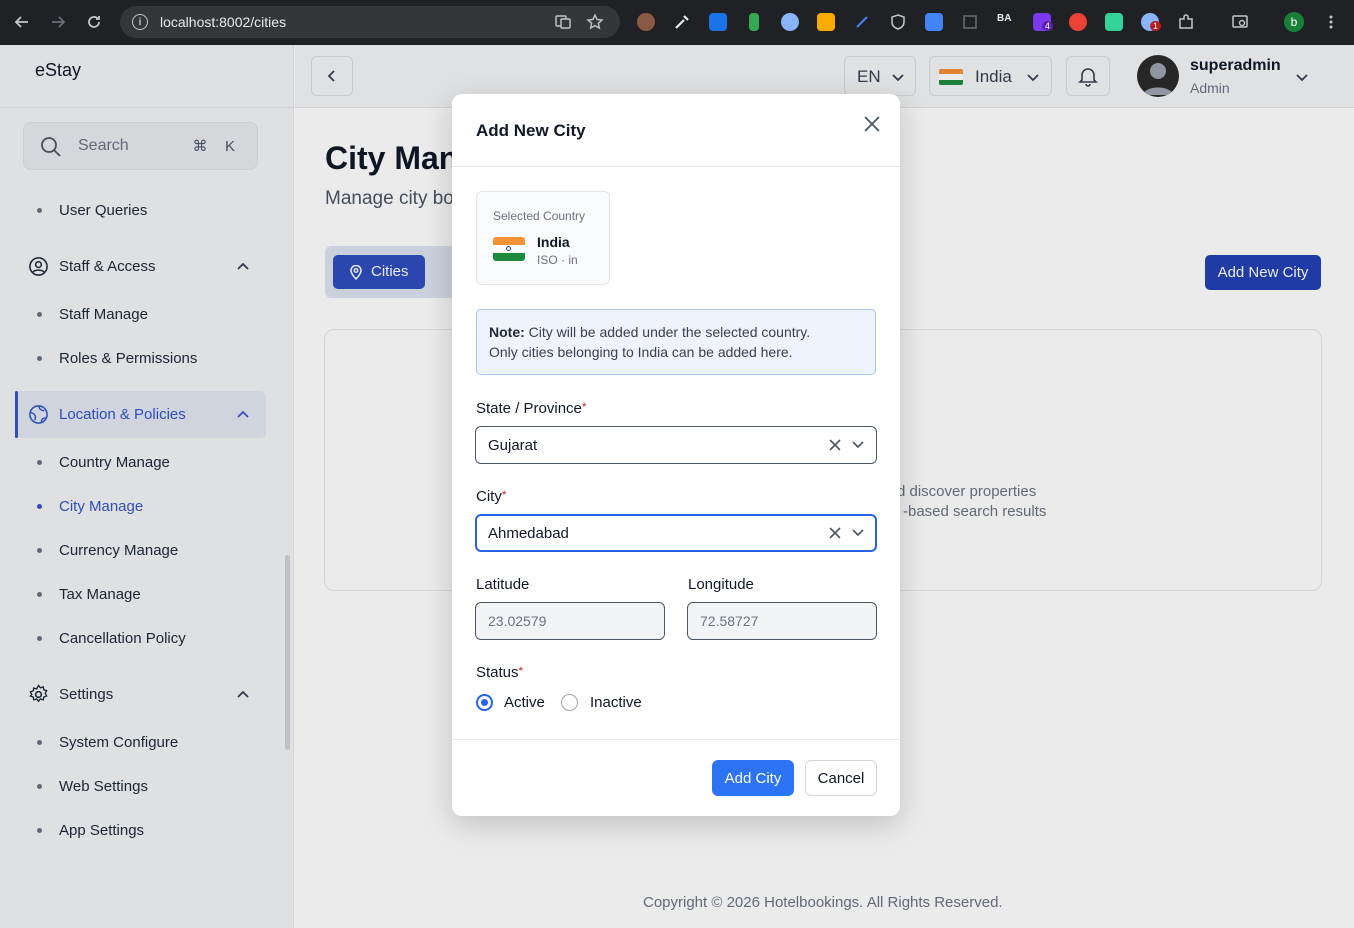 This screenshot has width=1354, height=928. What do you see at coordinates (862, 22) in the screenshot?
I see `pen-extension-icon` at bounding box center [862, 22].